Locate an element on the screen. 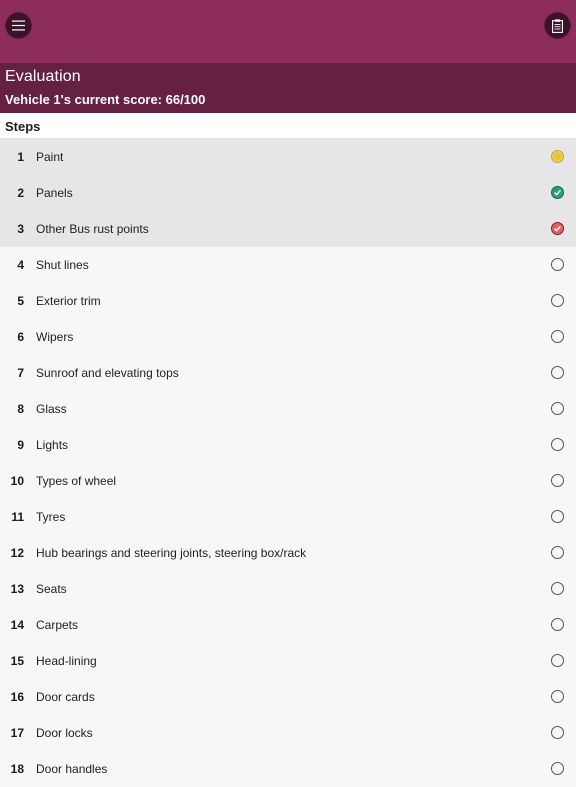 This screenshot has width=576, height=787. status-fail-icon is located at coordinates (557, 228).